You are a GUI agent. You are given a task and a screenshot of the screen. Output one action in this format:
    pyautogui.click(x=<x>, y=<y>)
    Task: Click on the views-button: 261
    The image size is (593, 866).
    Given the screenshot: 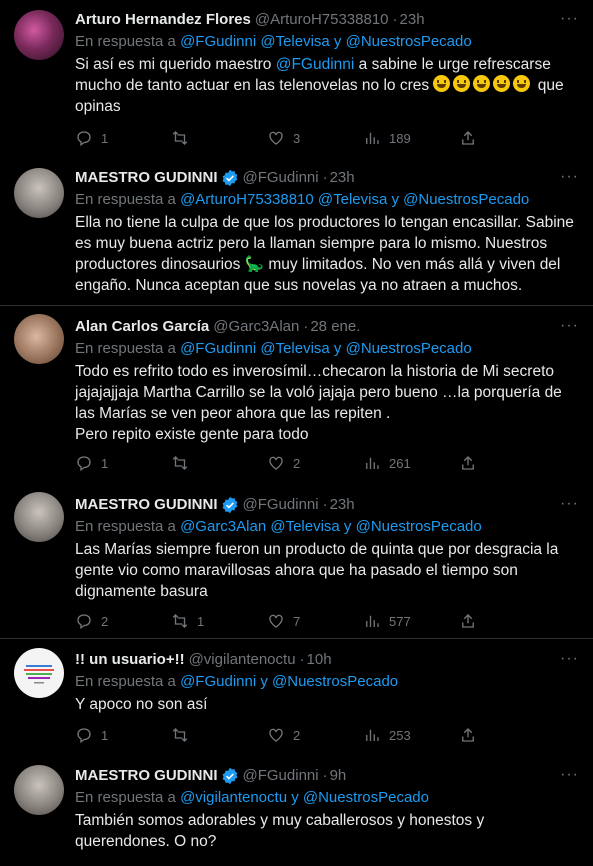 What is the action you would take?
    pyautogui.click(x=411, y=463)
    